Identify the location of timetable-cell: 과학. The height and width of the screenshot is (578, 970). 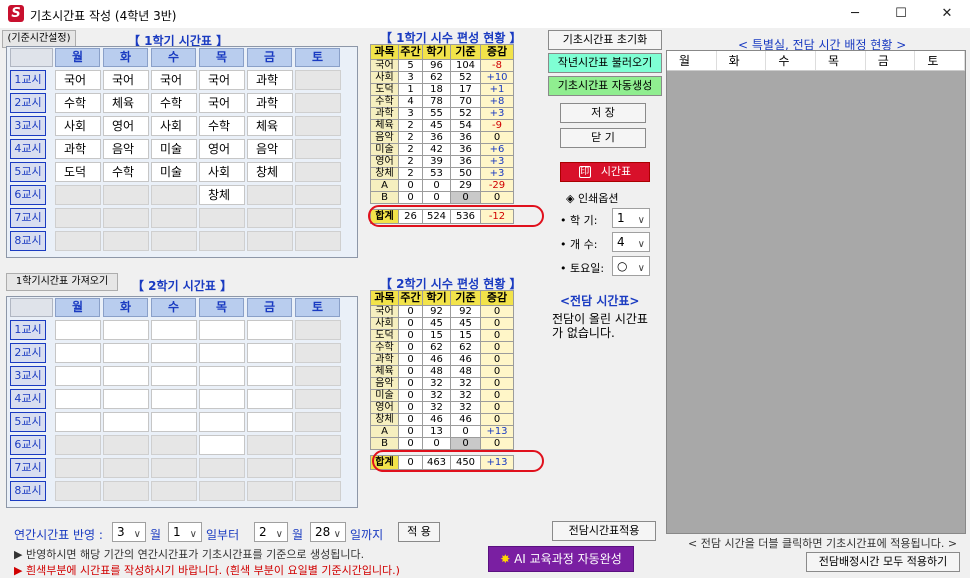
(270, 80).